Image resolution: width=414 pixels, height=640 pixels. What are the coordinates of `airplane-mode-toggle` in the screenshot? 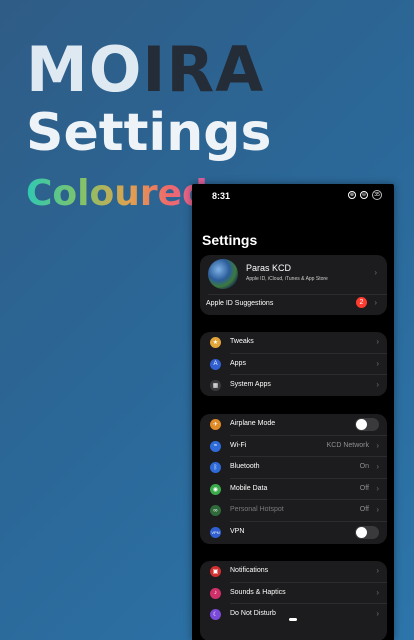 It's located at (367, 424).